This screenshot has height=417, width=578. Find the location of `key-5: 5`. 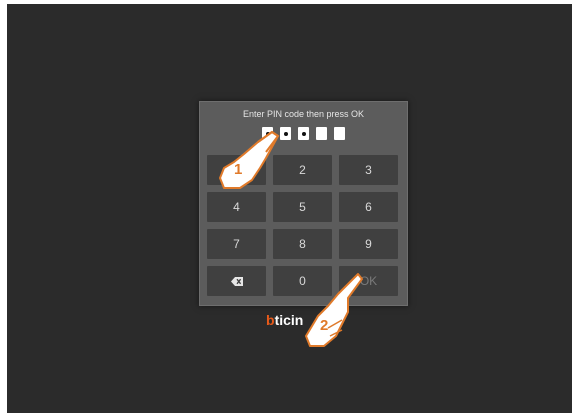

key-5: 5 is located at coordinates (302, 207).